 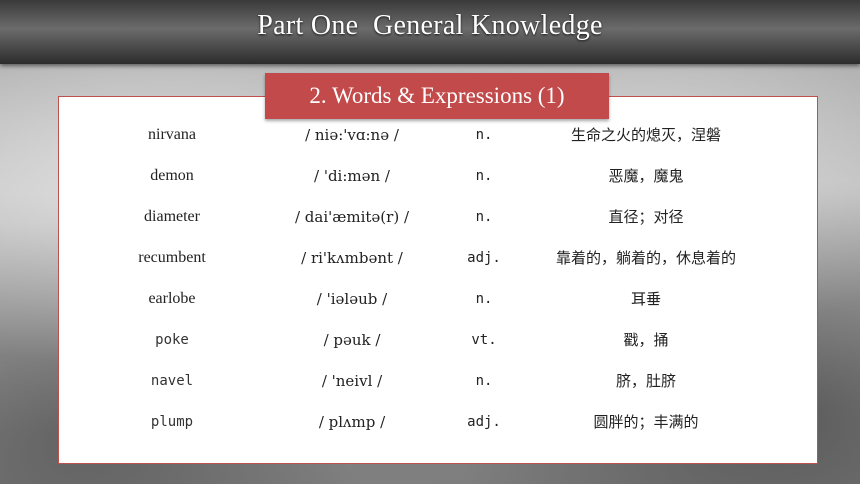 I want to click on vocabulary-row: earlobe / 'iələub / n. 耳垂, so click(x=438, y=299).